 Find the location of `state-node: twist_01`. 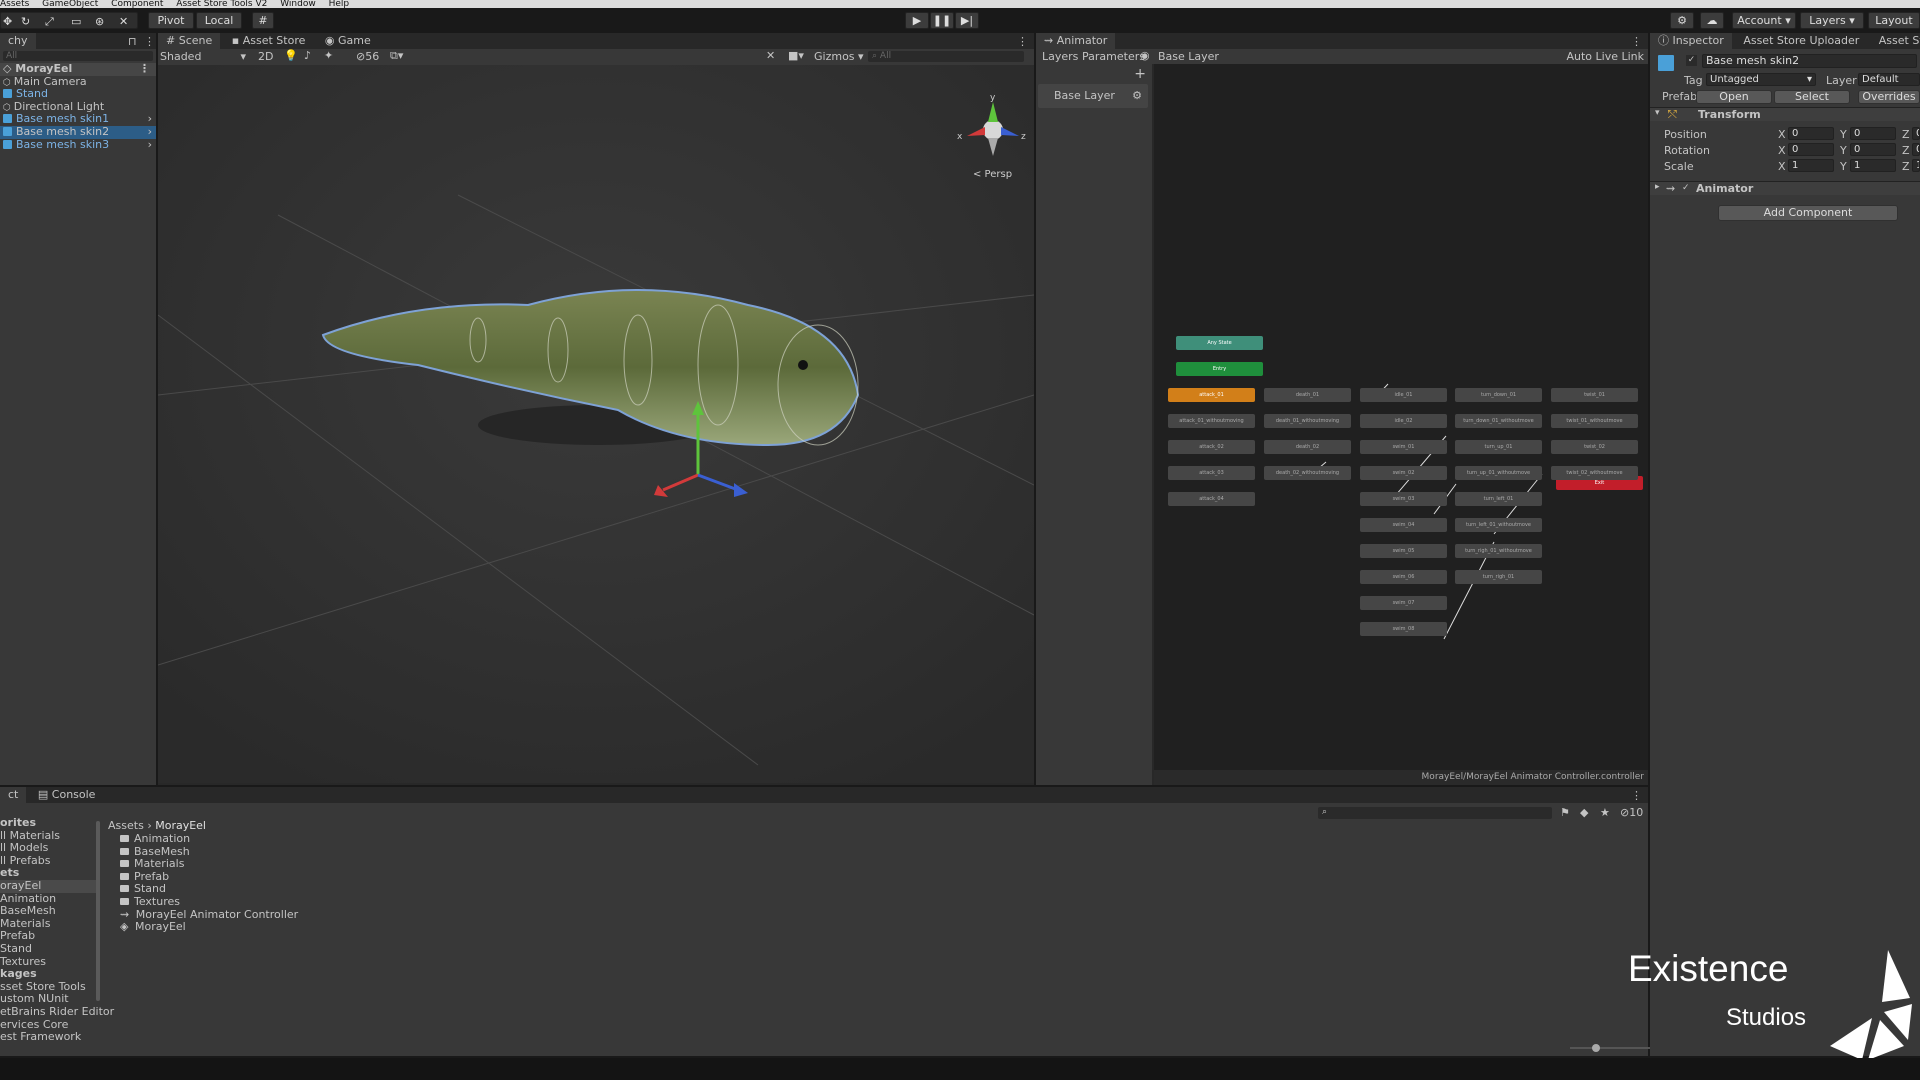

state-node: twist_01 is located at coordinates (1594, 395).